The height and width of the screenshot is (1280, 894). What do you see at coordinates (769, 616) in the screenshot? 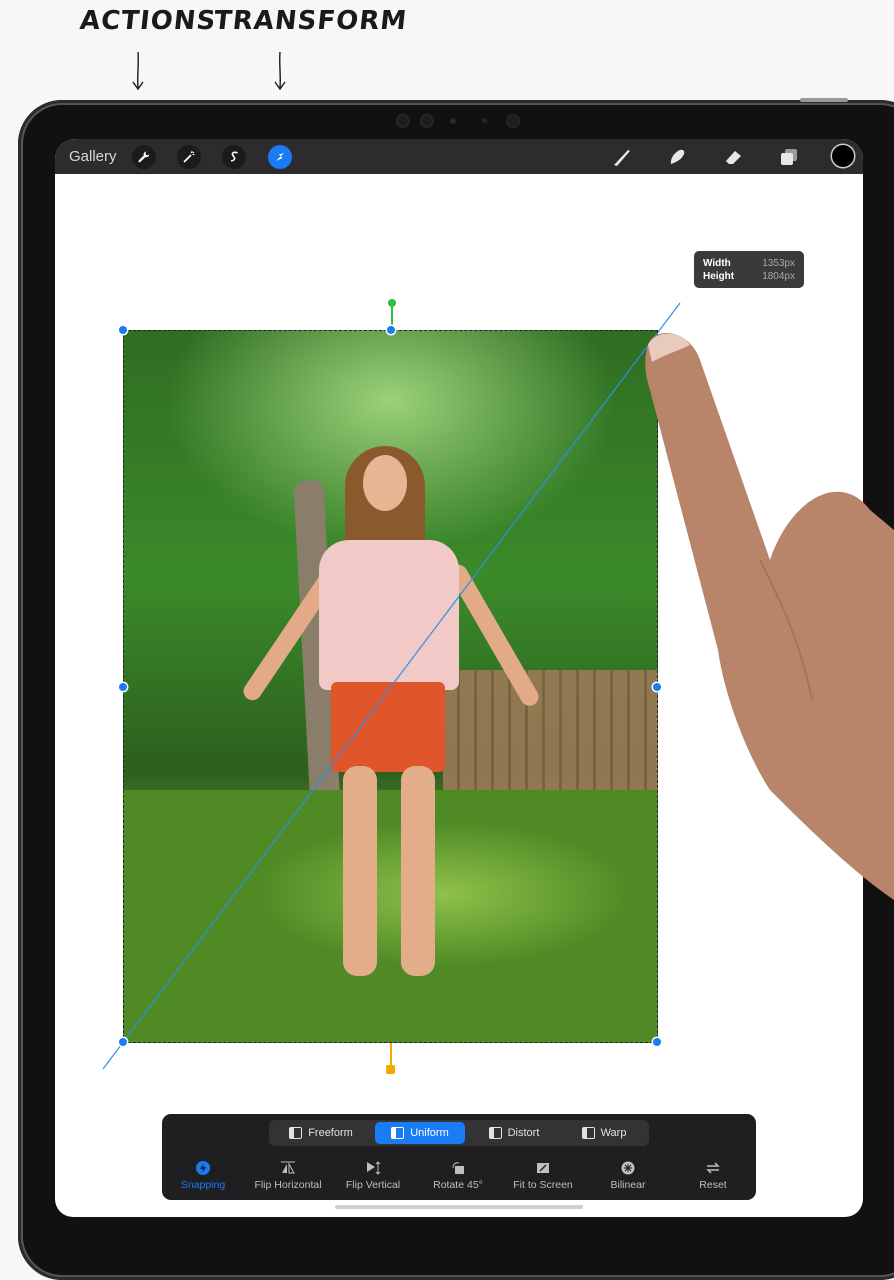
I see `hand-pointer` at bounding box center [769, 616].